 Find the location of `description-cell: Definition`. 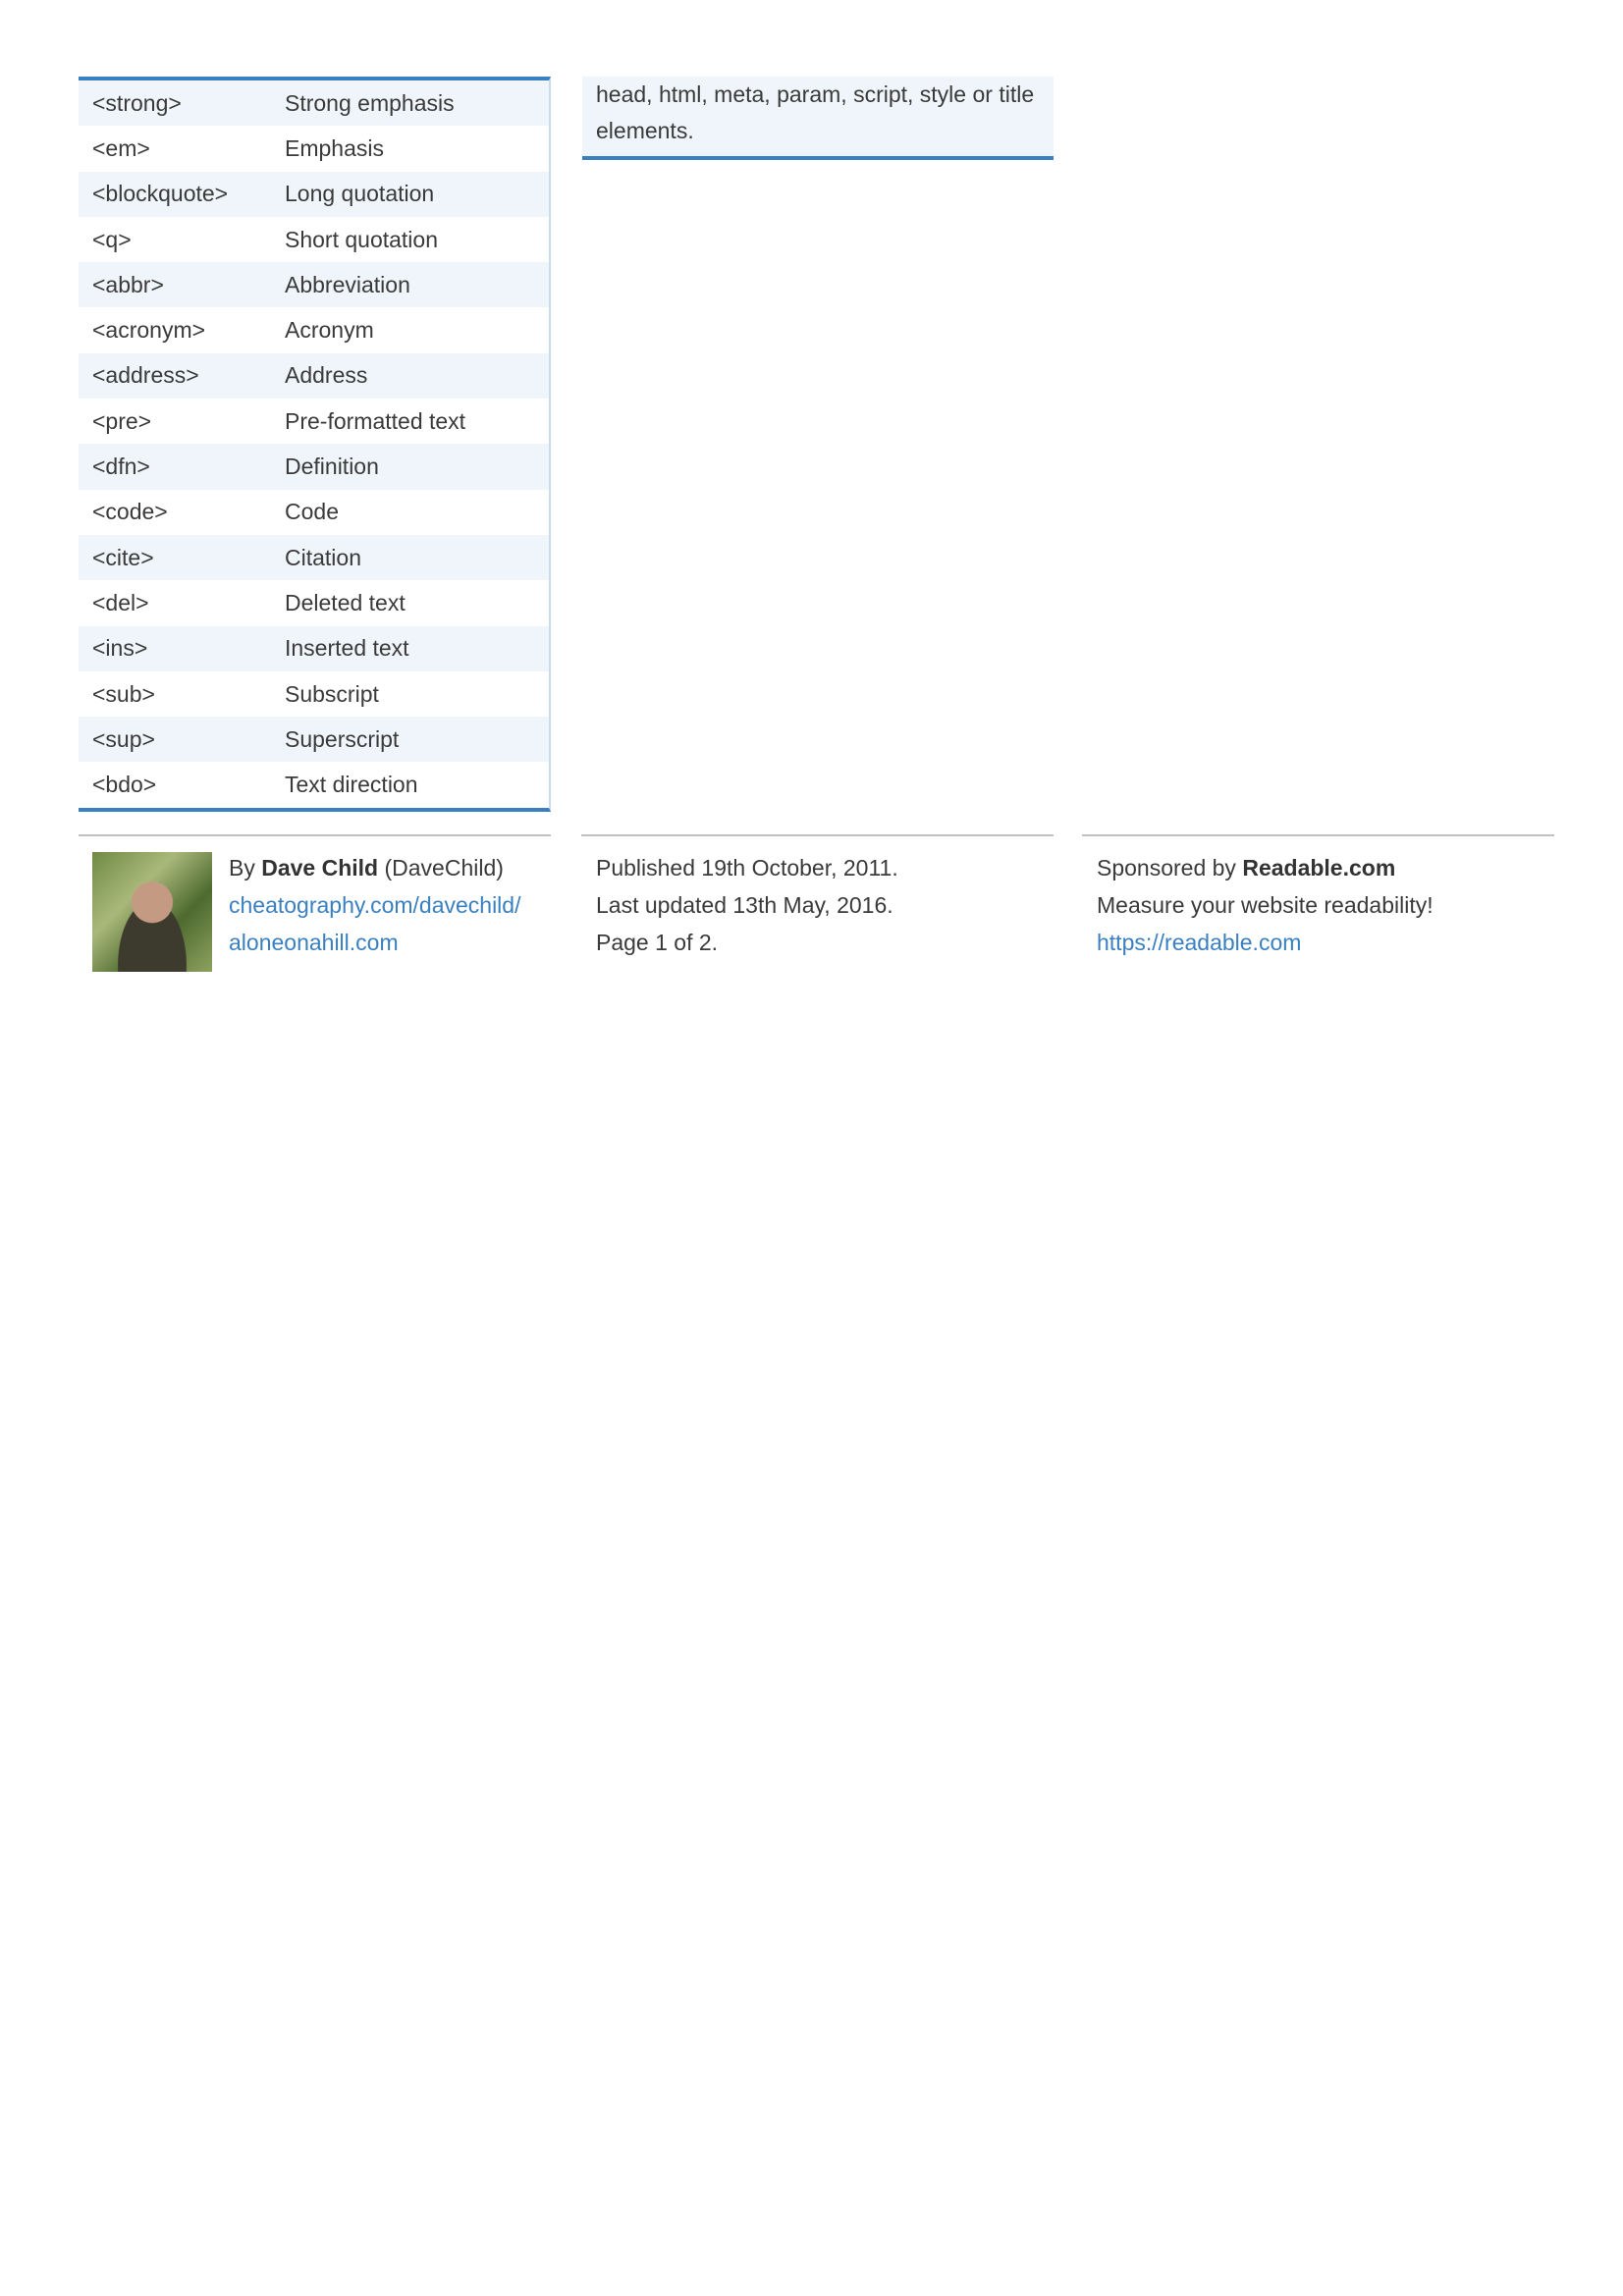

description-cell: Definition is located at coordinates (332, 467).